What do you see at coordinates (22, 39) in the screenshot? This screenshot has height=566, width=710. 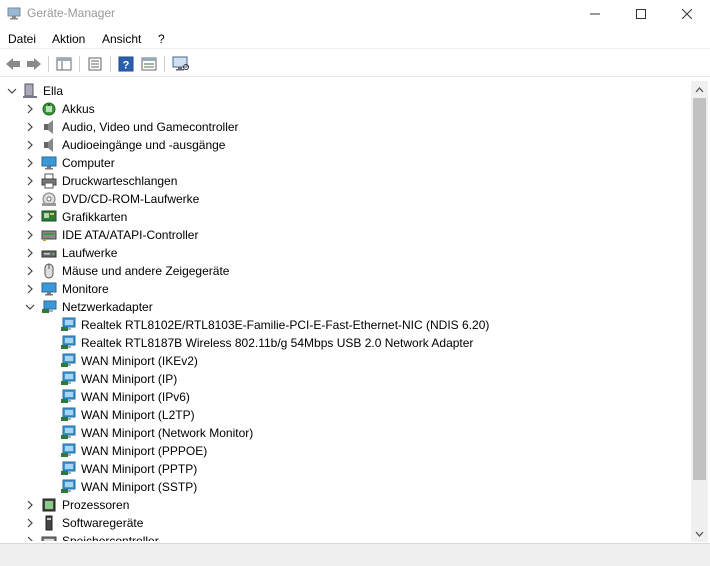 I see `menu-datei: Datei` at bounding box center [22, 39].